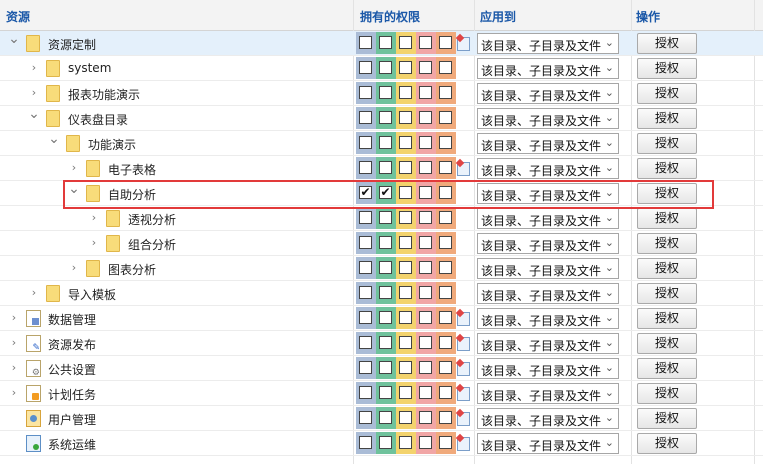  Describe the element at coordinates (381, 118) in the screenshot. I see `table-row: ⌄ 仪表盘目录 该目录、子目录及文件 ⌄ 授权` at that location.